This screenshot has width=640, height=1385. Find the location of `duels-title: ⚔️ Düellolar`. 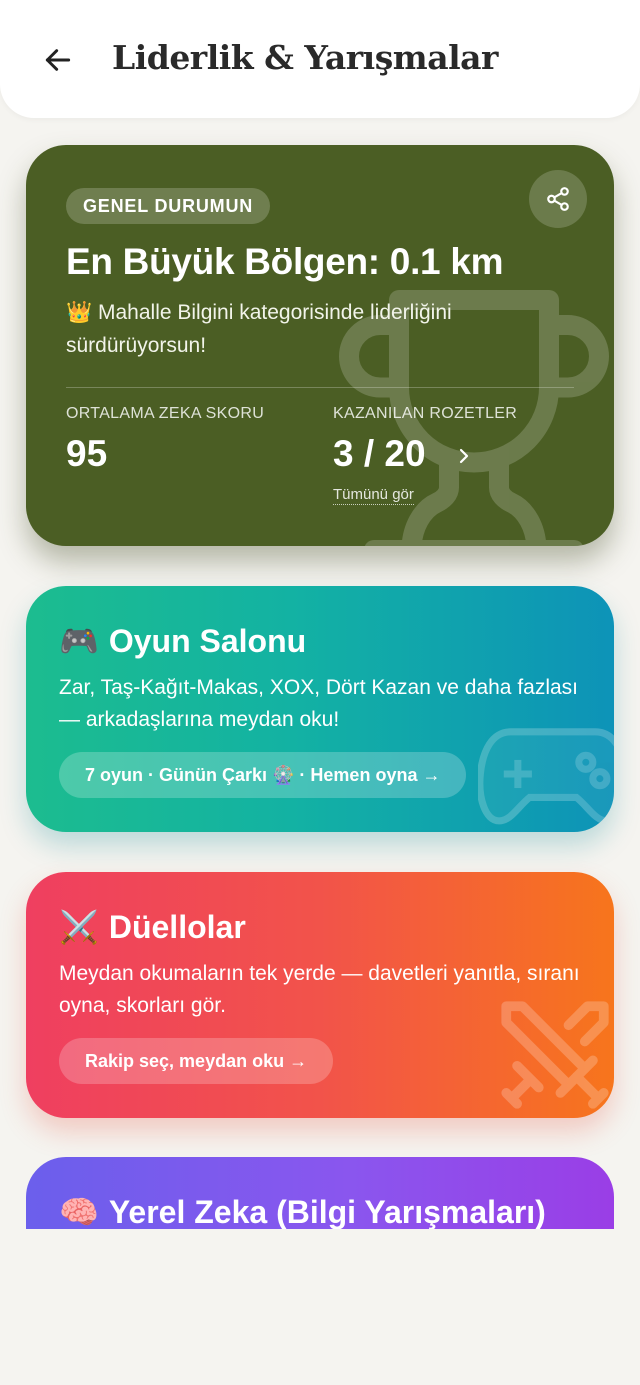

duels-title: ⚔️ Düellolar is located at coordinates (152, 927).